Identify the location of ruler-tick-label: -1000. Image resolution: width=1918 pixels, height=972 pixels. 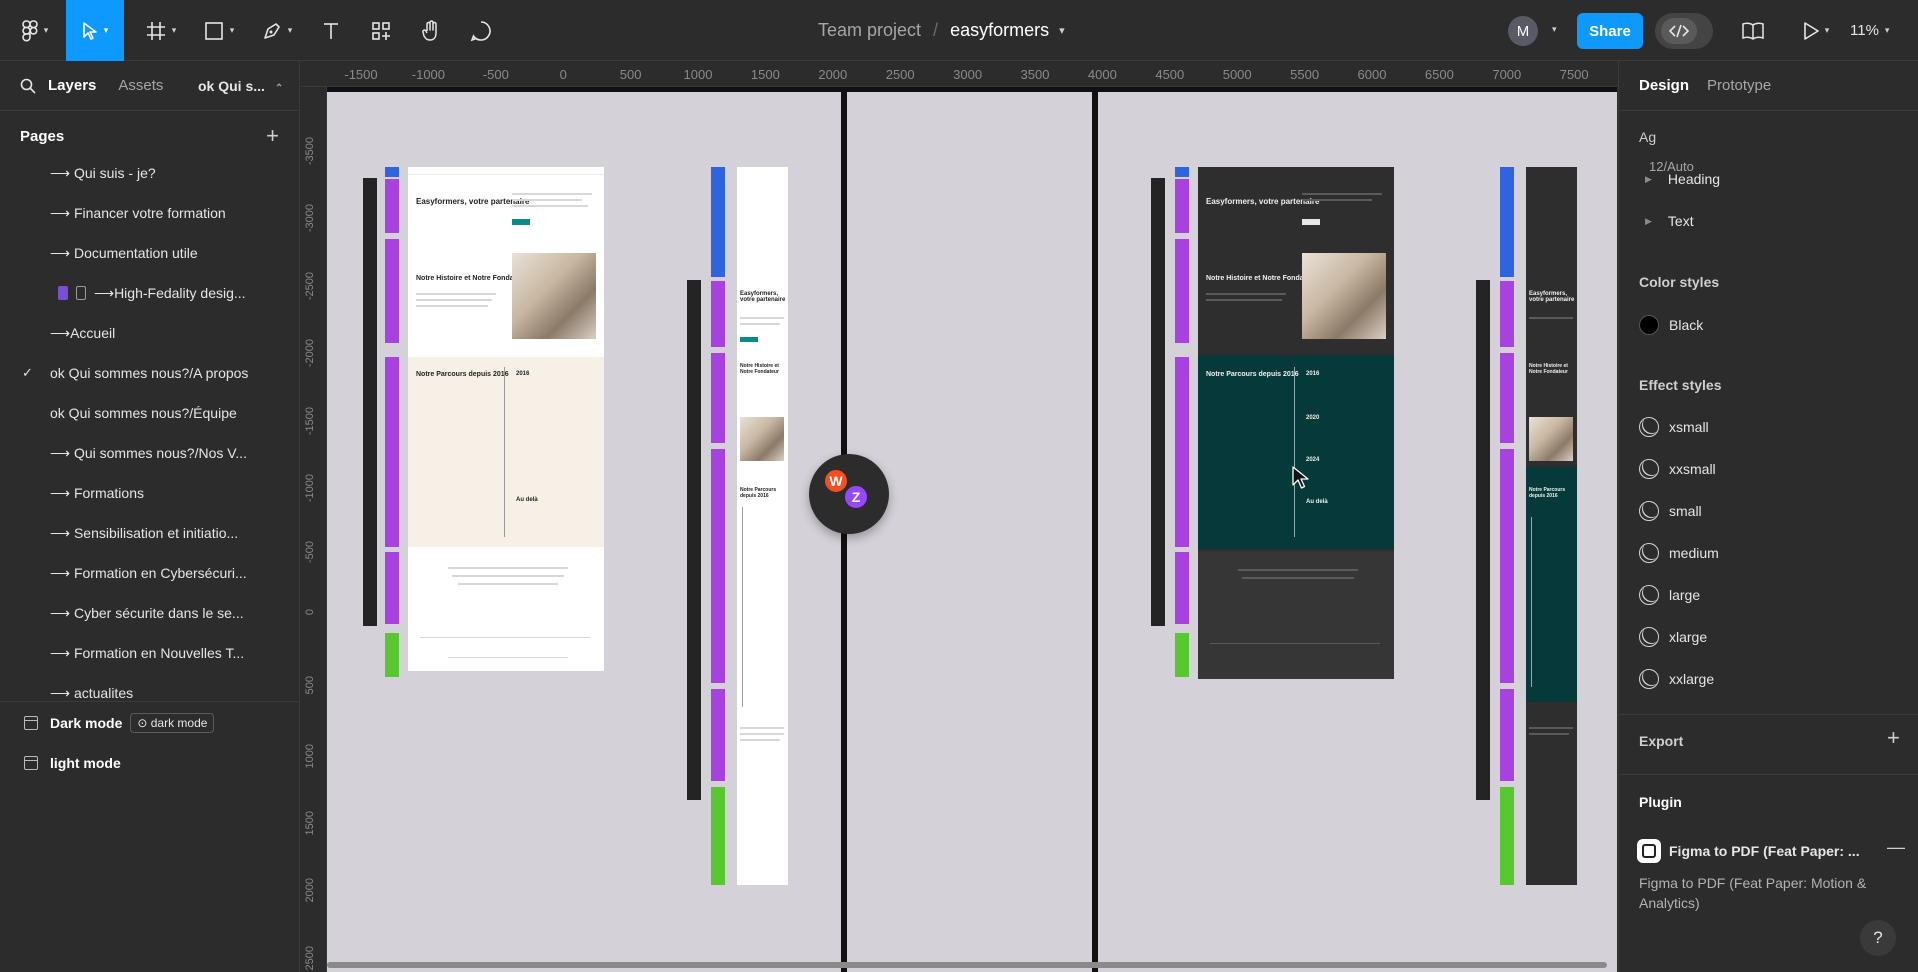
(310, 488).